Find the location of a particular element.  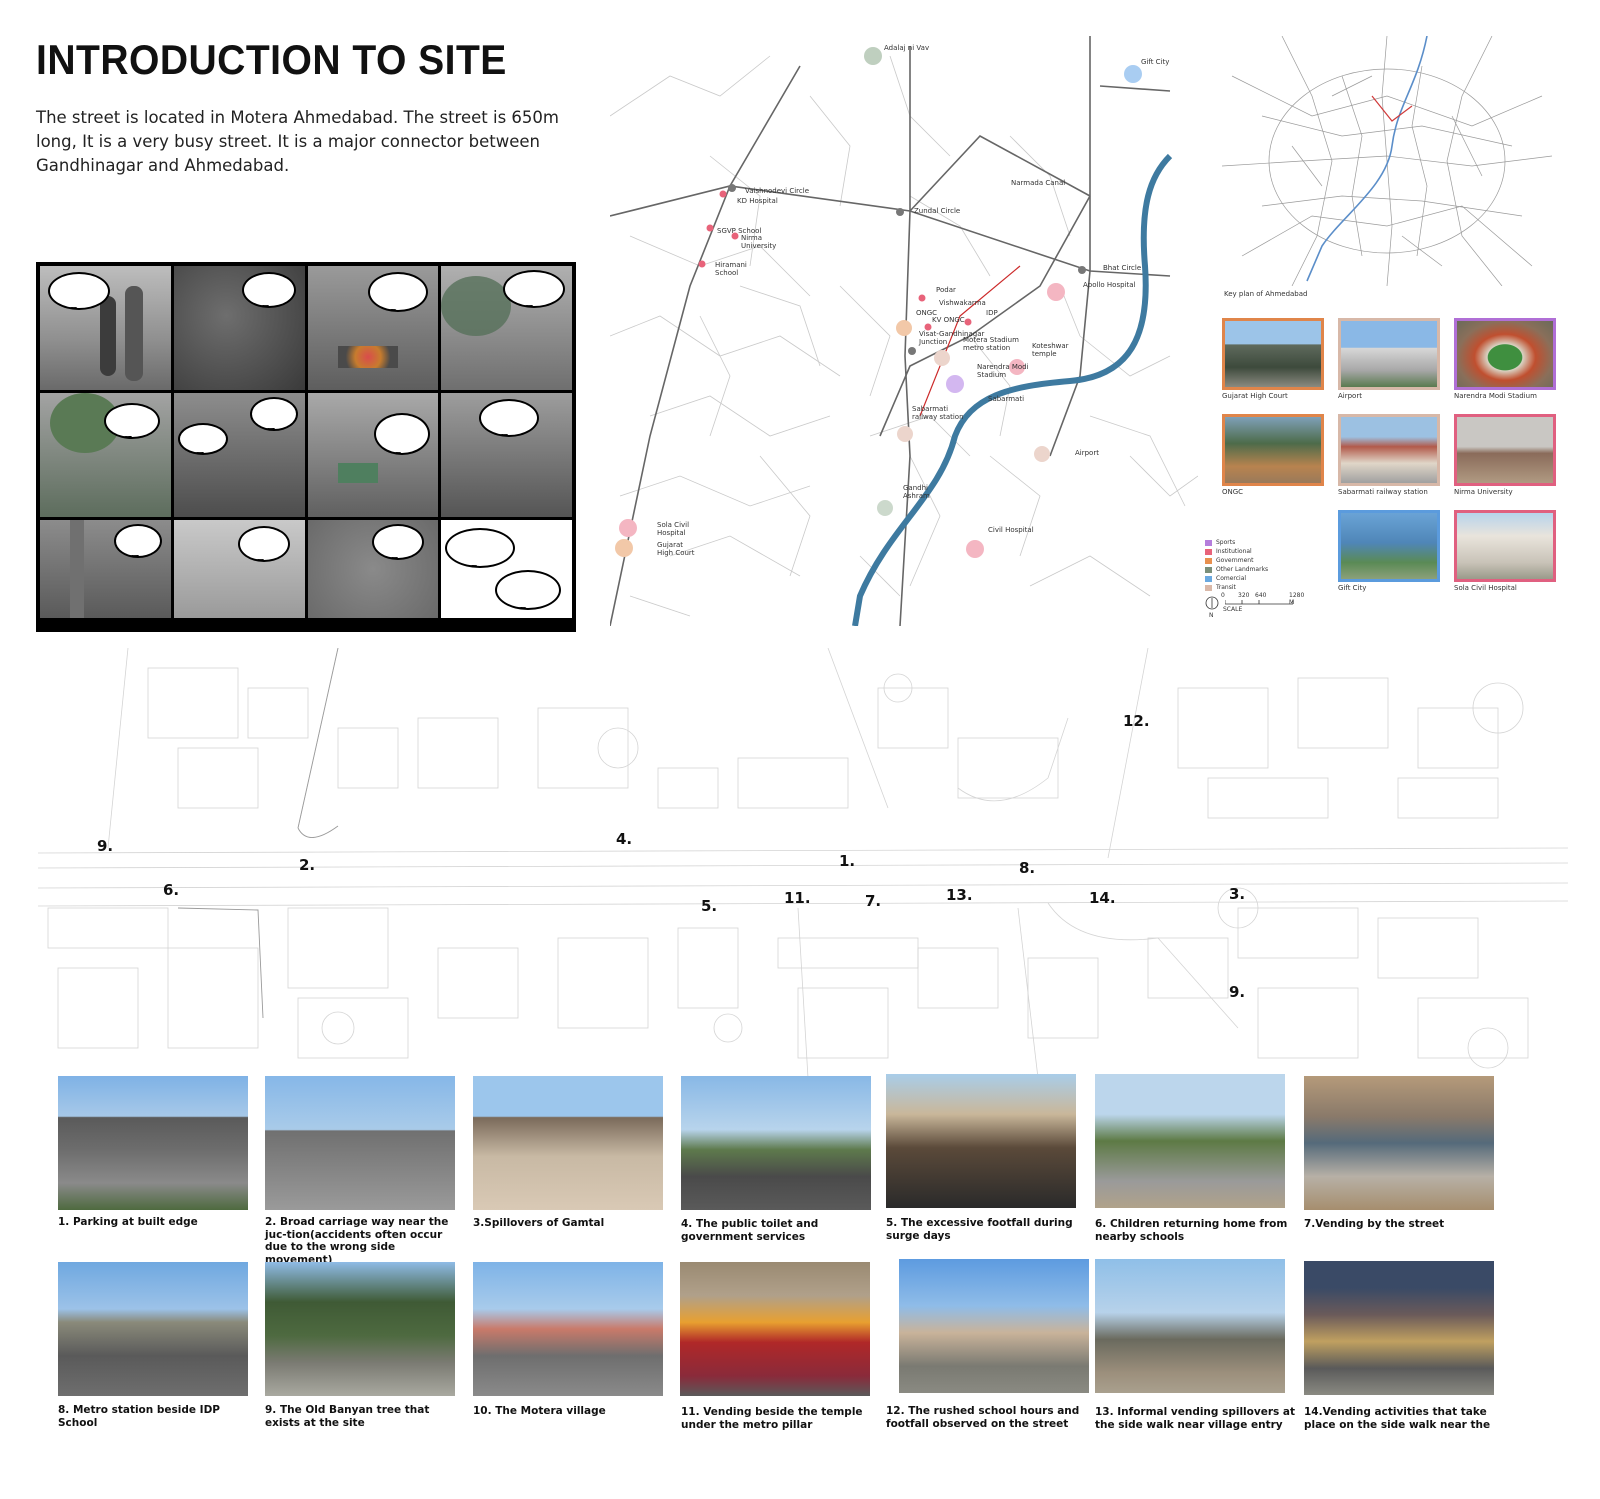

map-label: KV ONGC is located at coordinates (948, 320).